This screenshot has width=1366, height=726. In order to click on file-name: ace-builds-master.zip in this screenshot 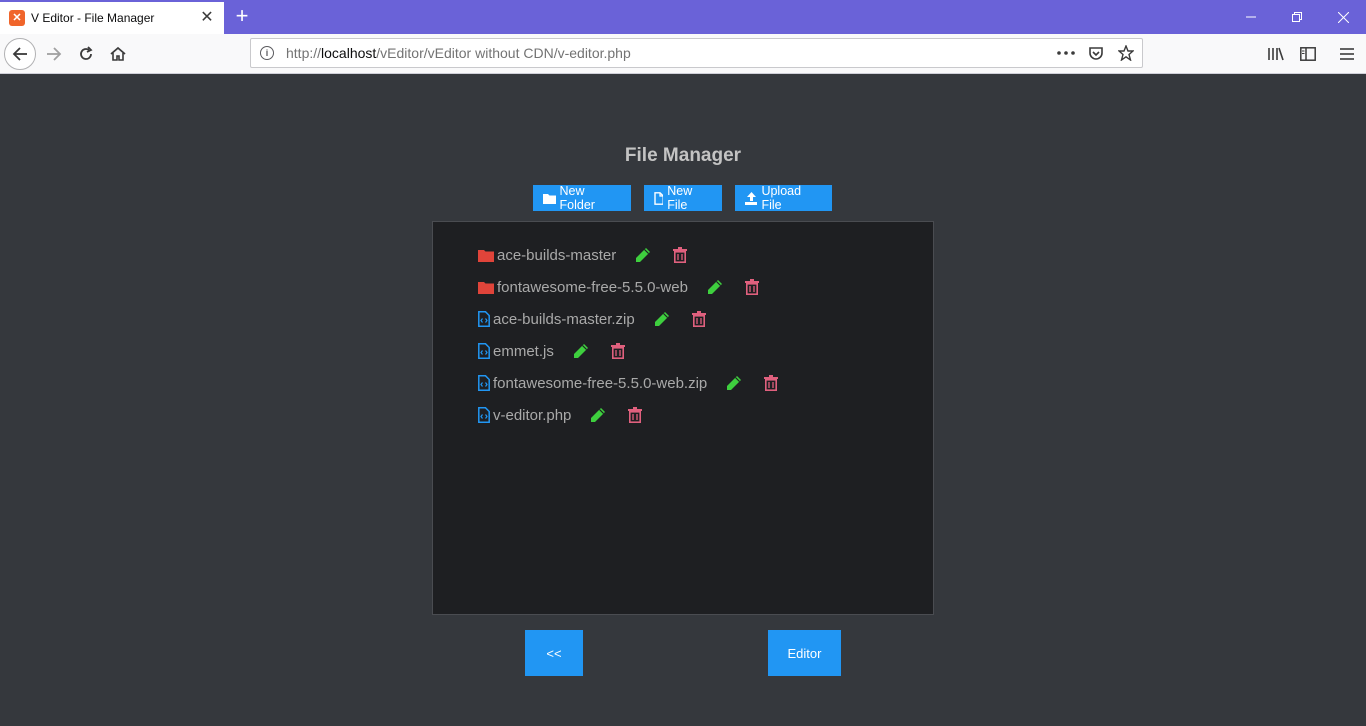, I will do `click(564, 319)`.